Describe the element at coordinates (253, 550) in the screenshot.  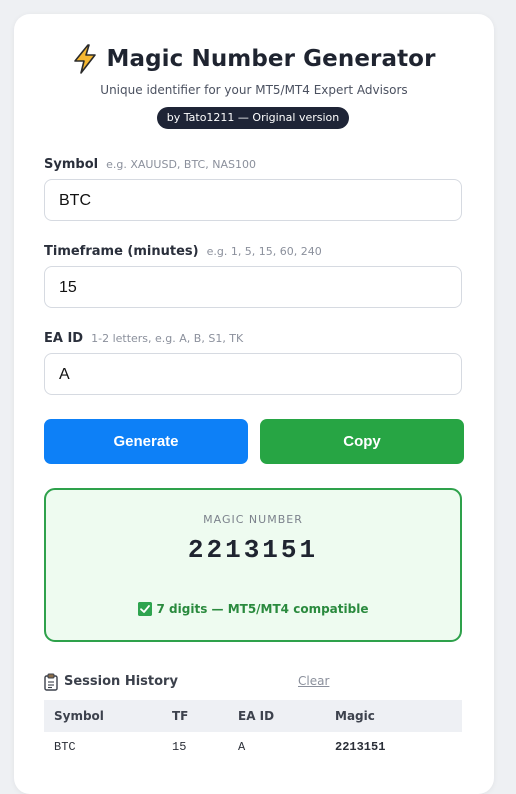
I see `magic-number-value: 2213151` at that location.